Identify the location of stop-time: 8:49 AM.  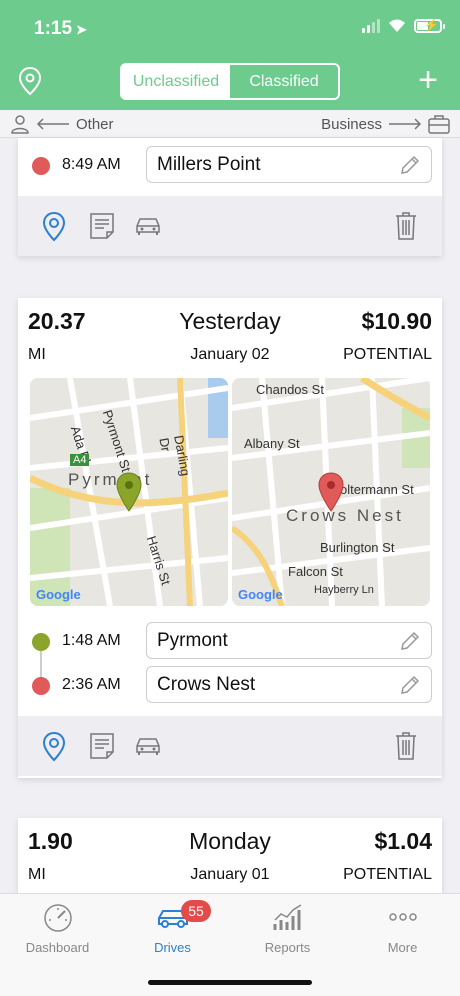
(91, 164).